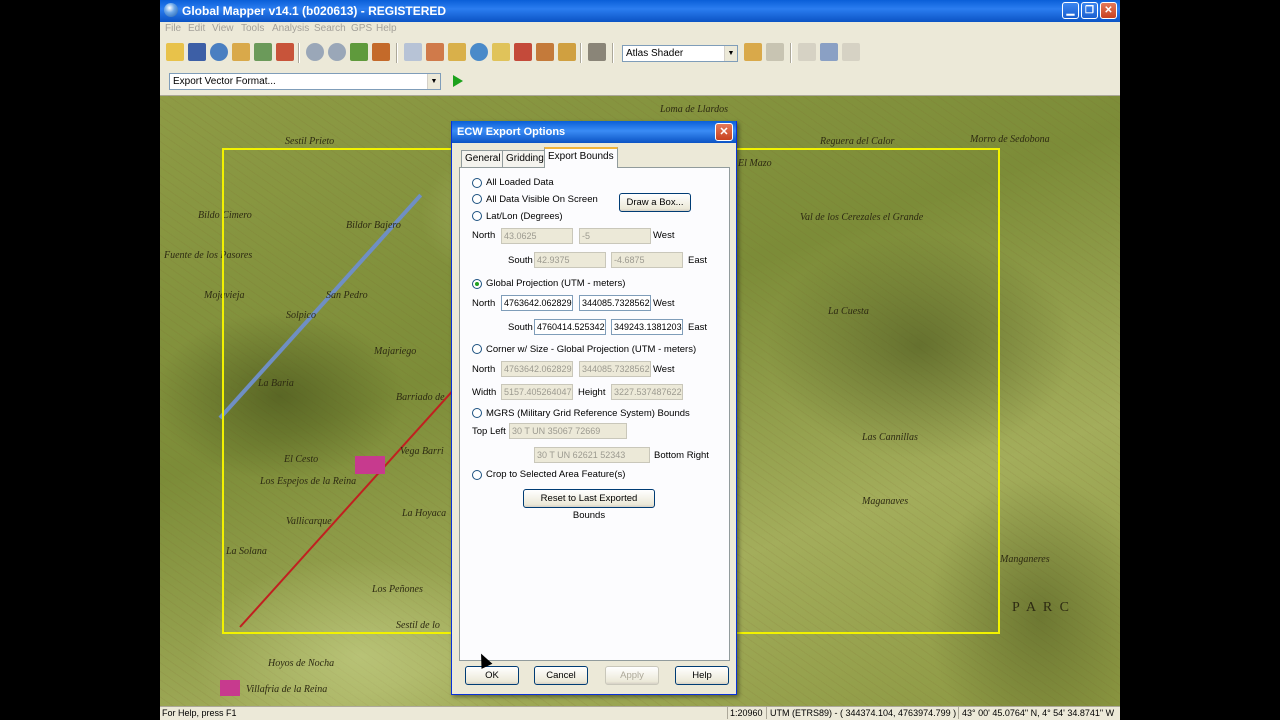 The height and width of the screenshot is (720, 1280). I want to click on layout-icon, so click(829, 52).